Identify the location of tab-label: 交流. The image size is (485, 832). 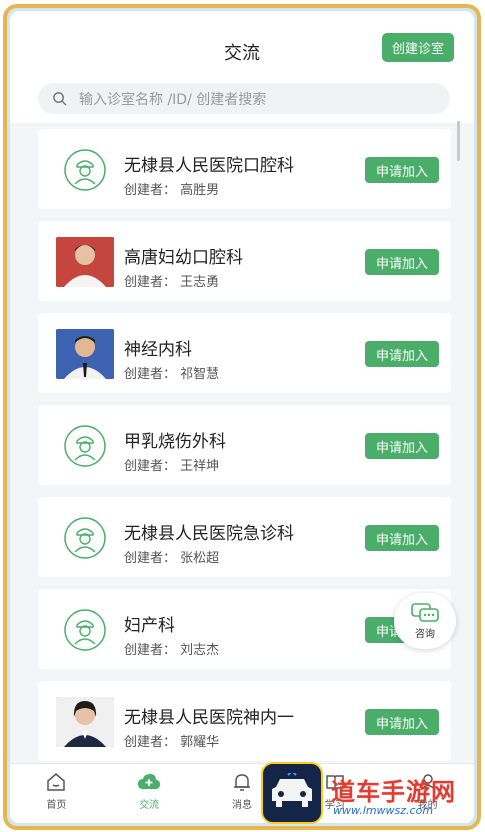
(149, 805).